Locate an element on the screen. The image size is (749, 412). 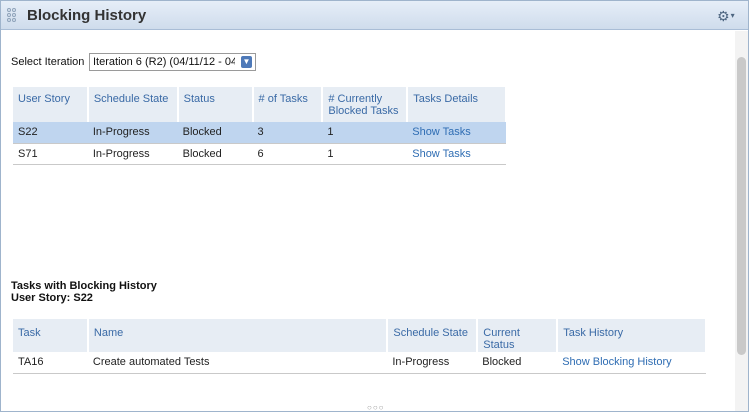
scrollbar-thumb is located at coordinates (741, 206).